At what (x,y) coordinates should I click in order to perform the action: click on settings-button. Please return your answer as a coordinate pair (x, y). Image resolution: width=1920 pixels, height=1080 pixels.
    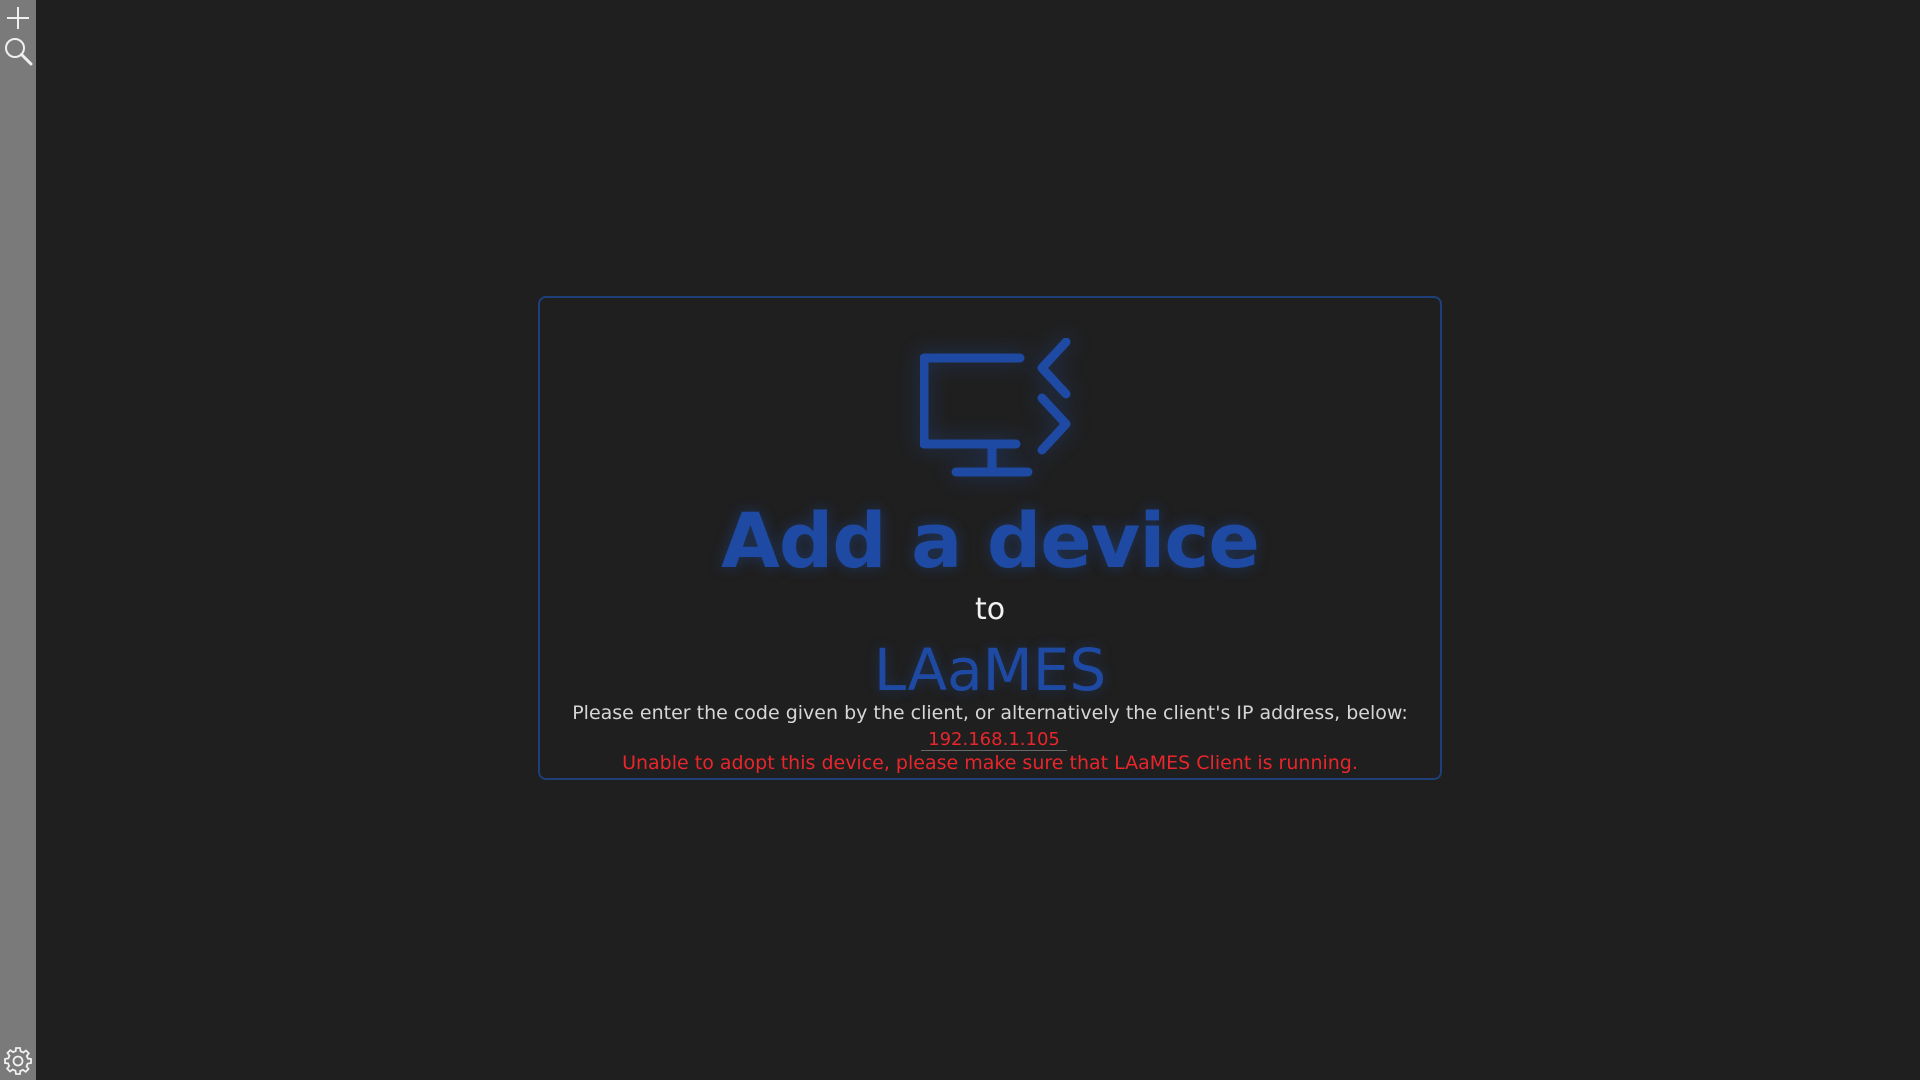
    Looking at the image, I should click on (18, 1061).